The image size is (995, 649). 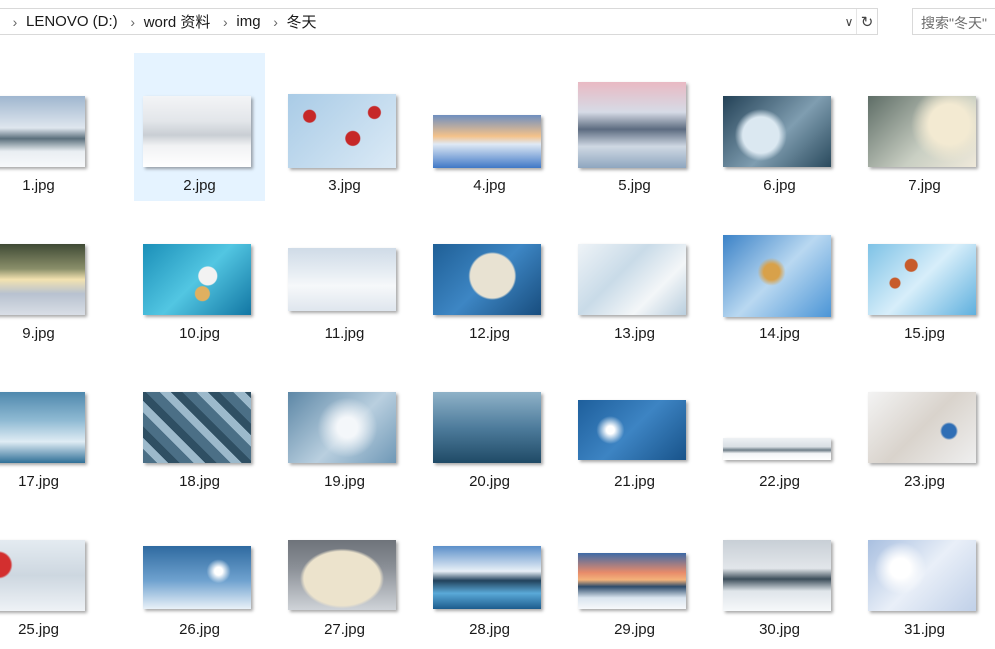 I want to click on file-item: 29.jpg, so click(x=634, y=571).